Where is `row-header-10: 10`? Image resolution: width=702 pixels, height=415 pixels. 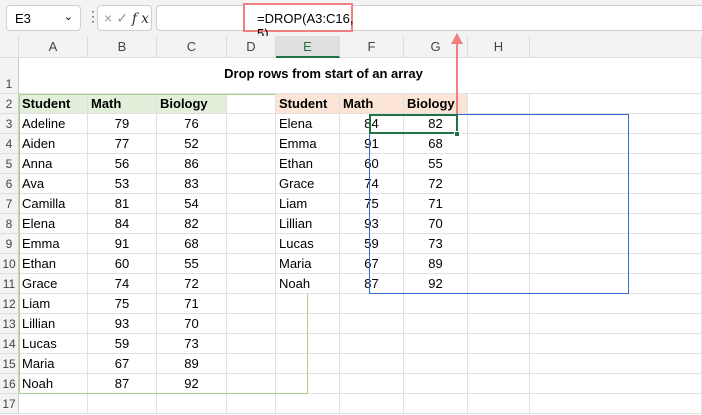 row-header-10: 10 is located at coordinates (9, 264).